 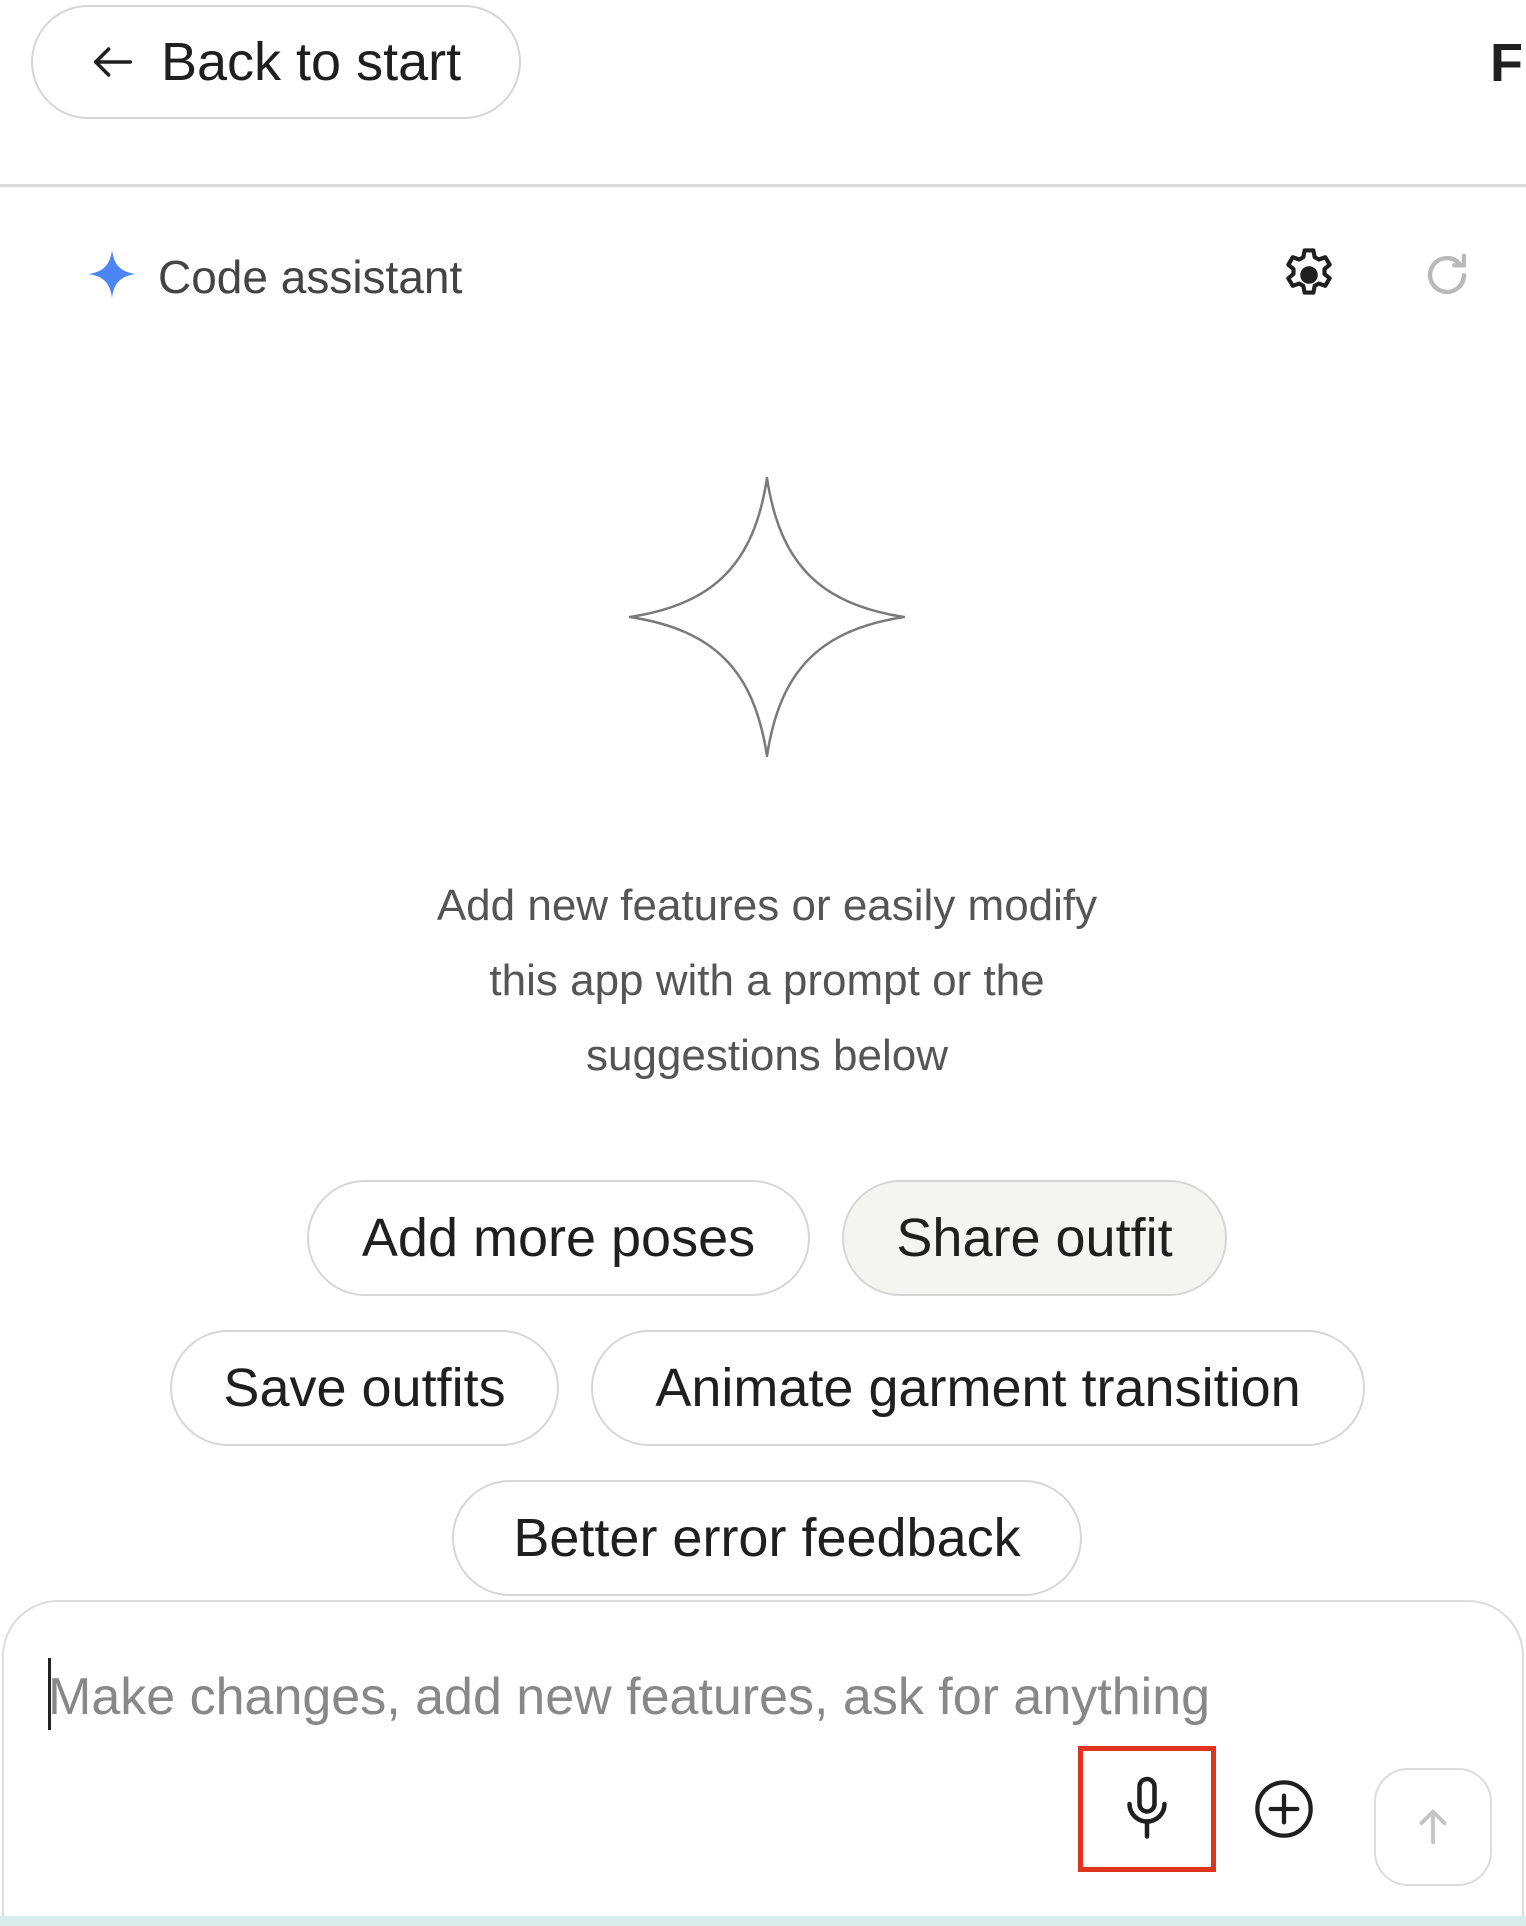 What do you see at coordinates (763, 93) in the screenshot?
I see `top-bar: Back to start F` at bounding box center [763, 93].